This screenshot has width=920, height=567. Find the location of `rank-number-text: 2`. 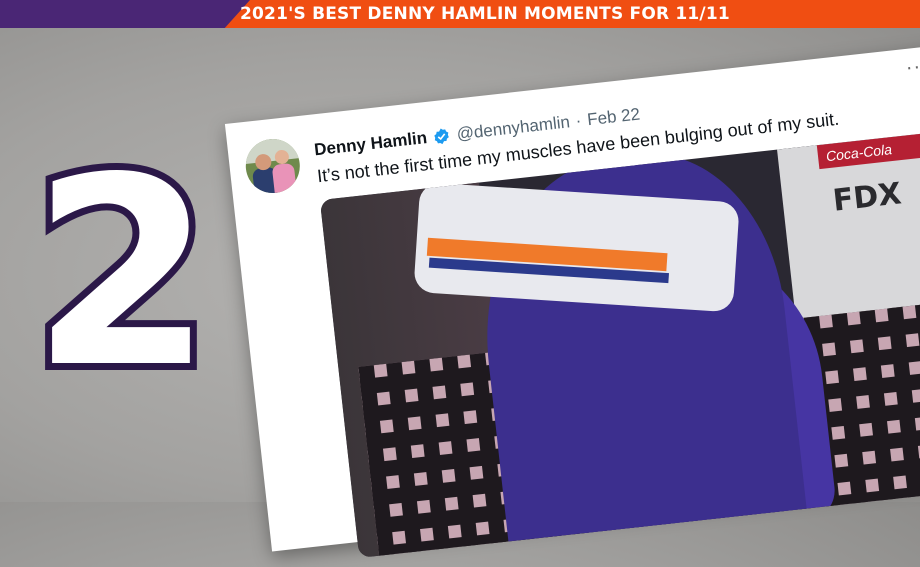

rank-number-text: 2 is located at coordinates (122, 273).